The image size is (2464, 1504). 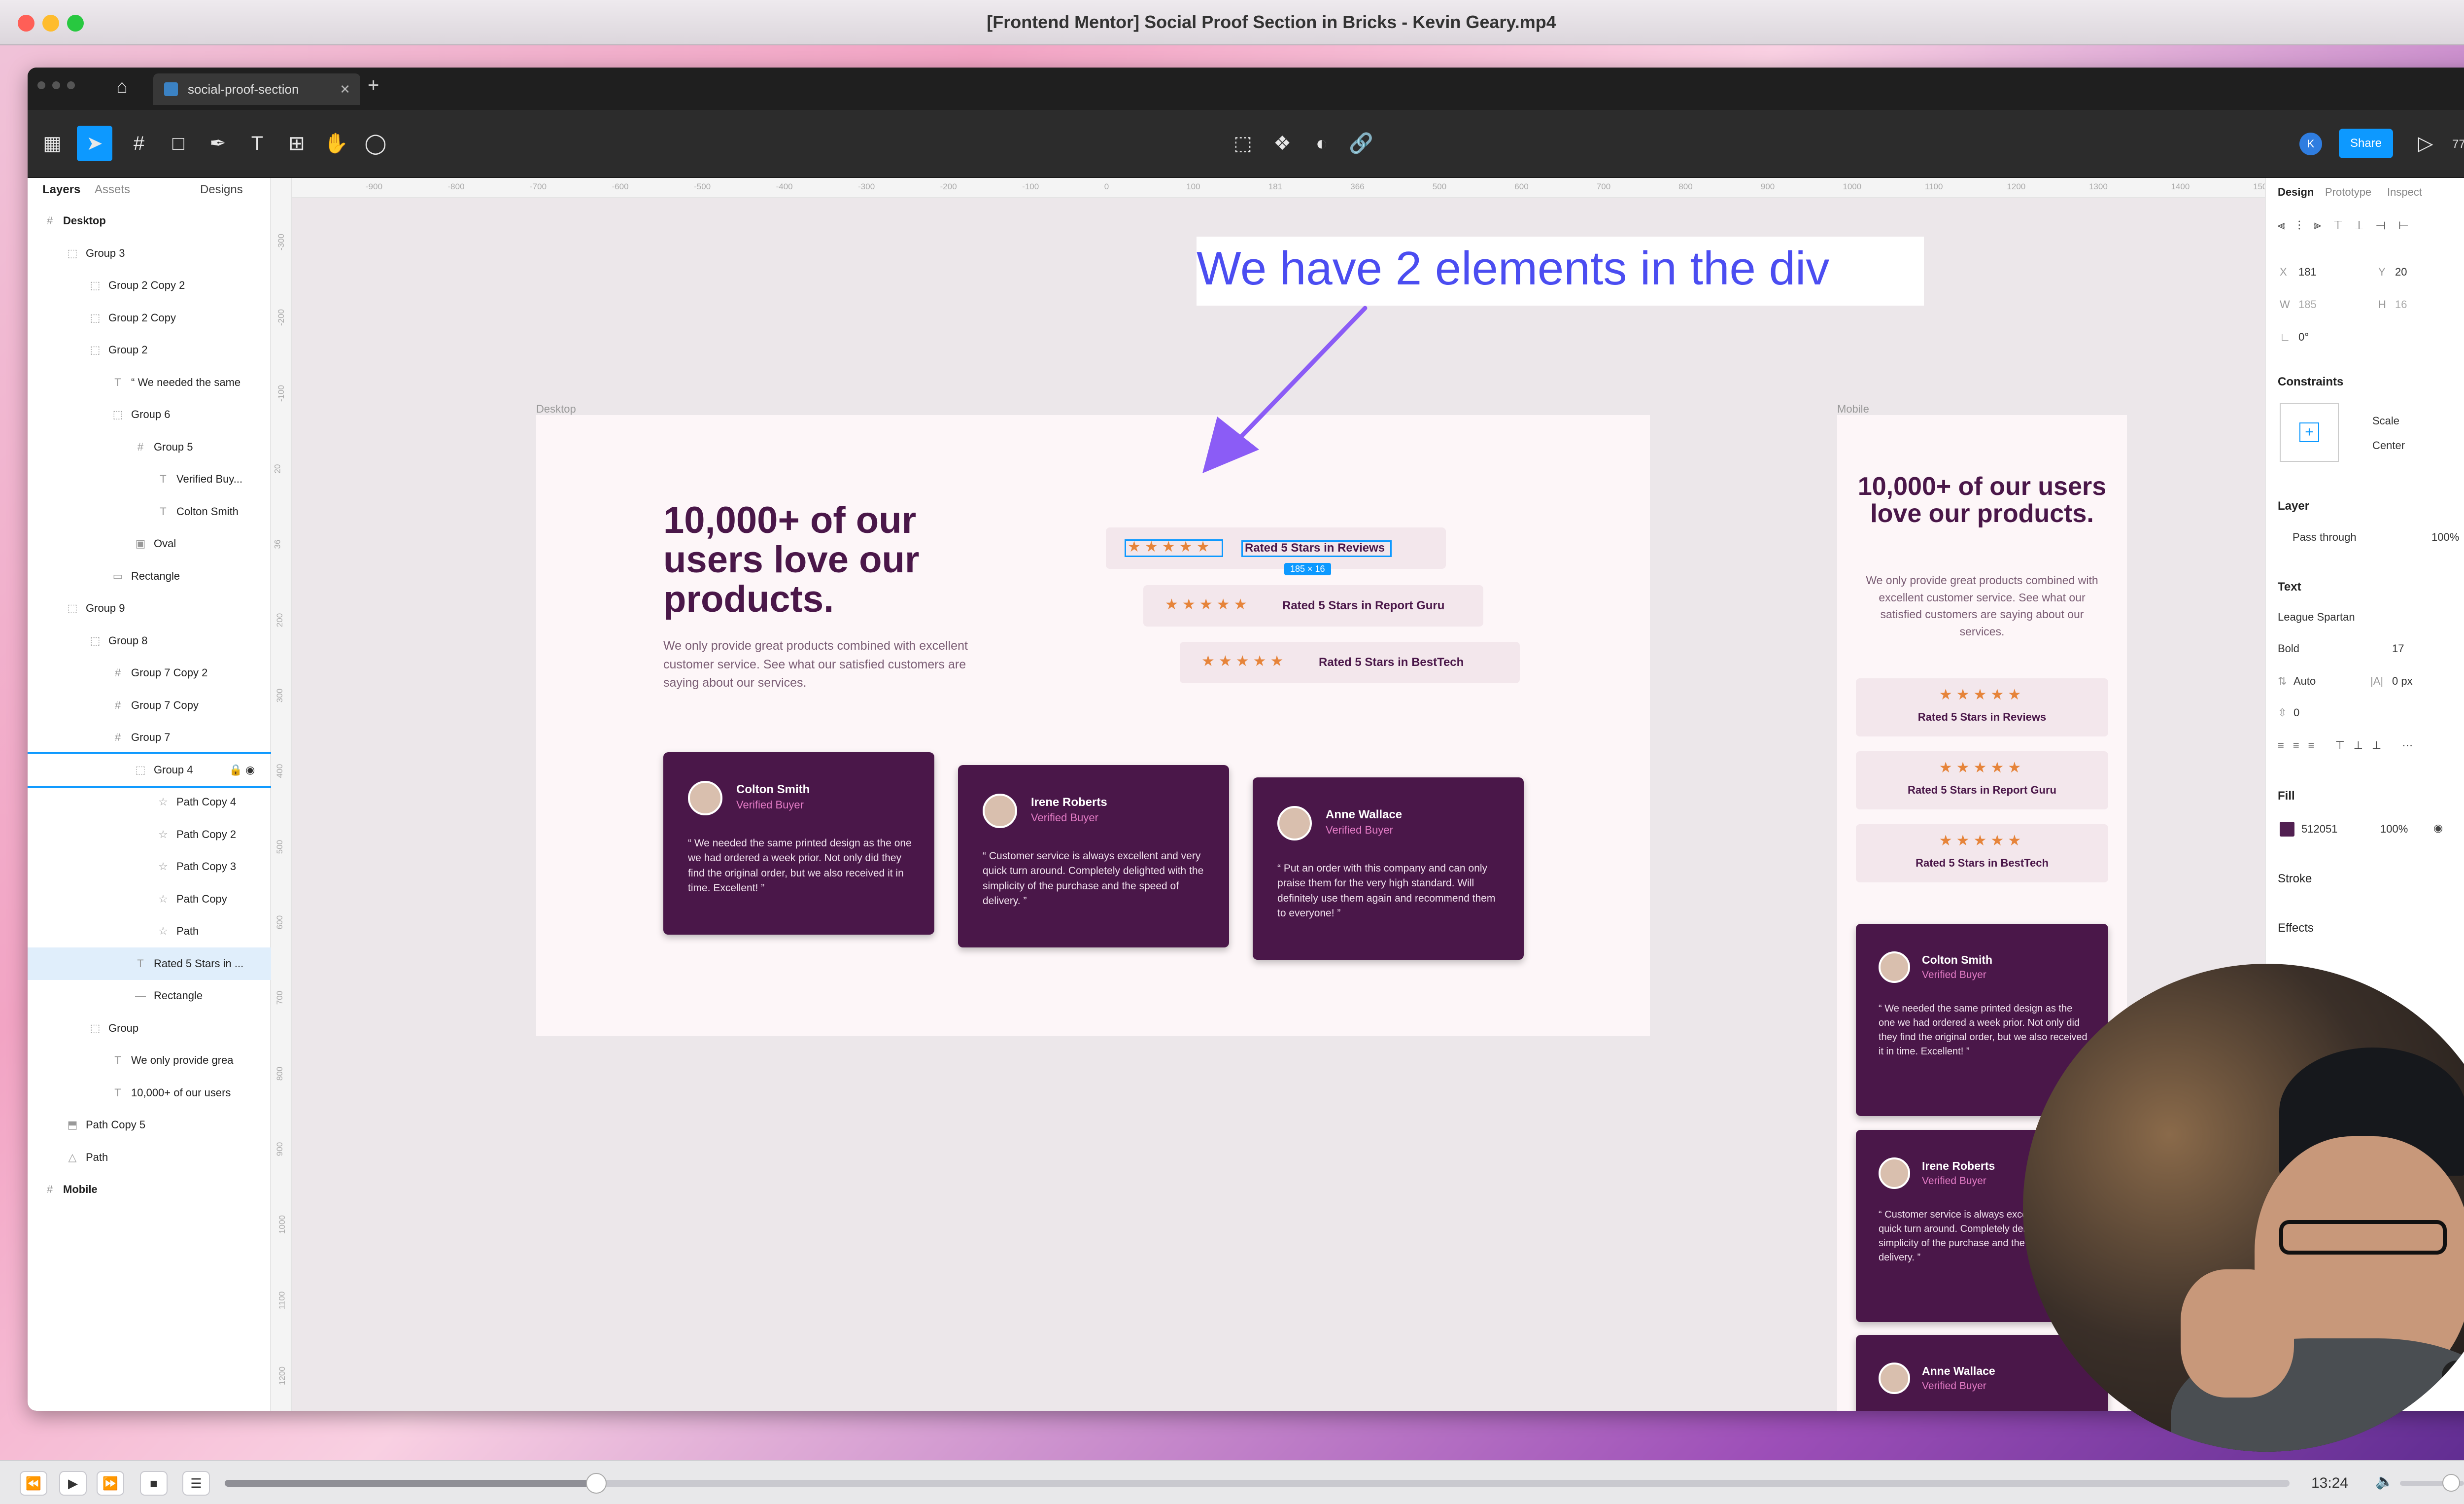 I want to click on layer-row: T We only provide grea, so click(x=149, y=1061).